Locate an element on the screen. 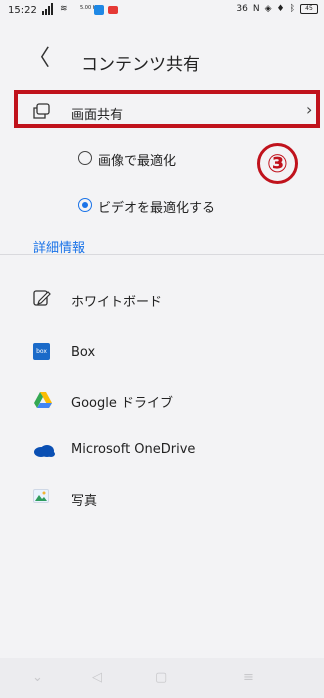  status-bar: 15:22 ≋ 5.00 KB/s 36 N ◈ ♦ ᛒ 45 is located at coordinates (162, 11).